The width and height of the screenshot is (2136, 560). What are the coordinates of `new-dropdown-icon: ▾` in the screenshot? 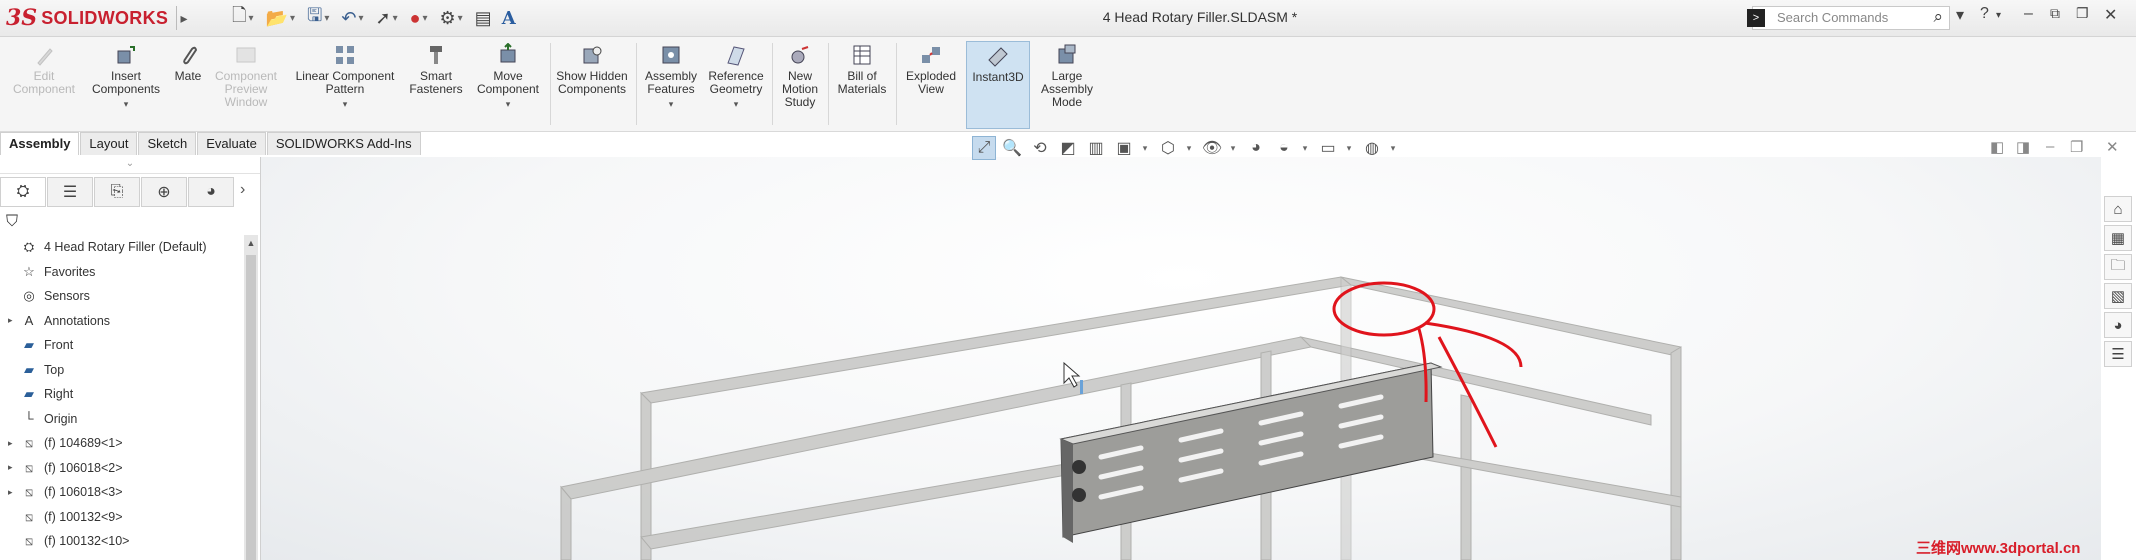 It's located at (250, 18).